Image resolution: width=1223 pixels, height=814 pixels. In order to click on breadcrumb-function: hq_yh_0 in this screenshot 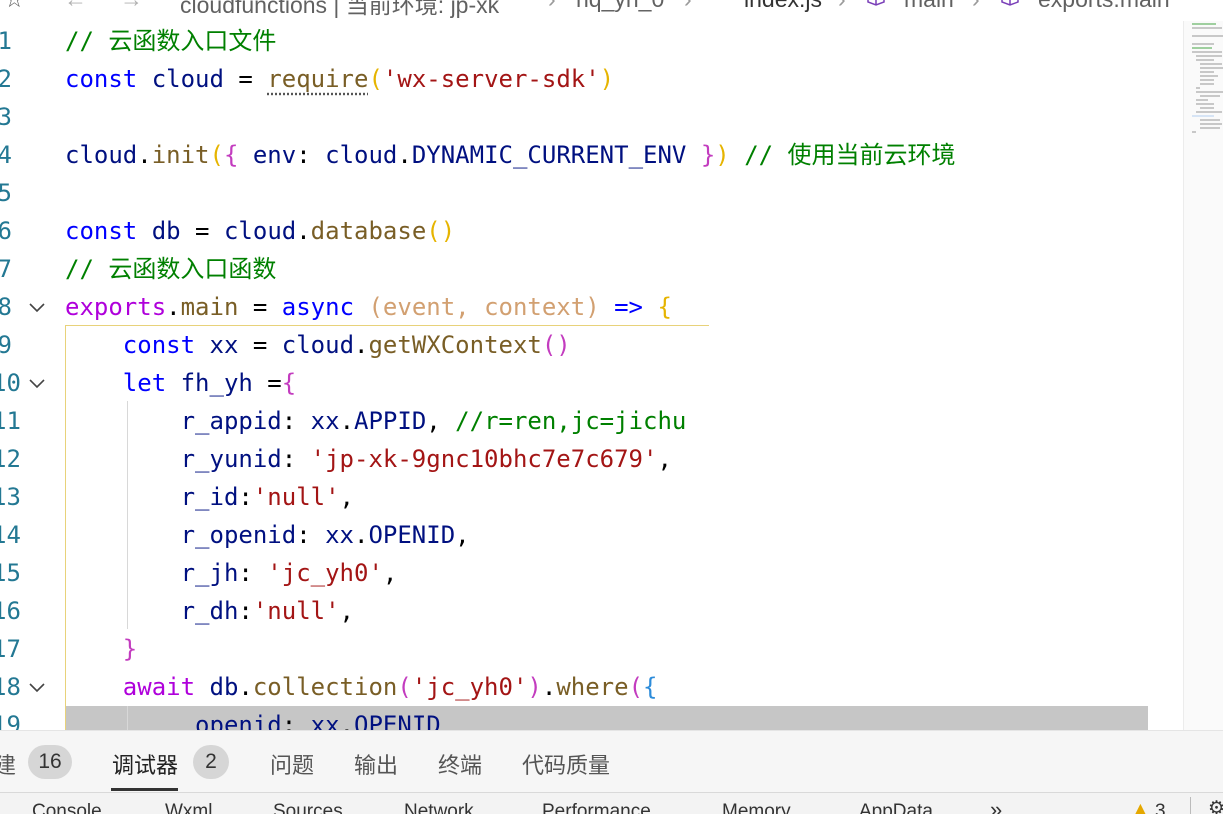, I will do `click(620, 6)`.